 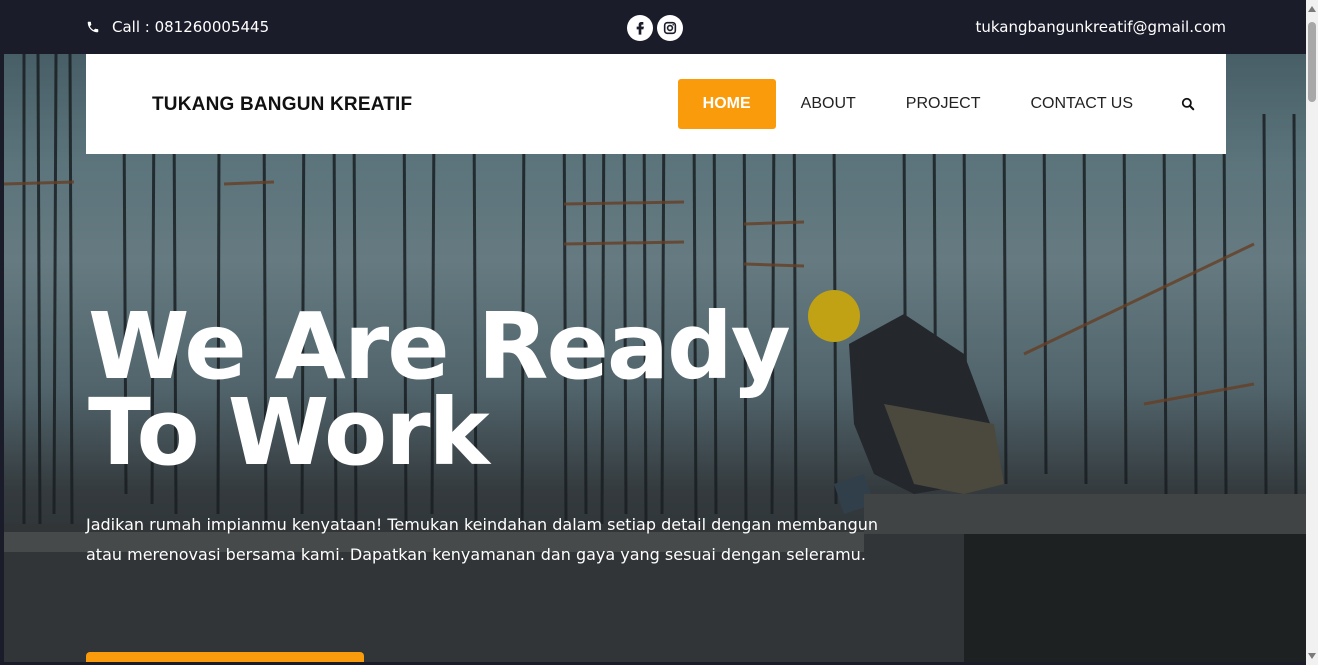 I want to click on hero-cta-button, so click(x=225, y=657).